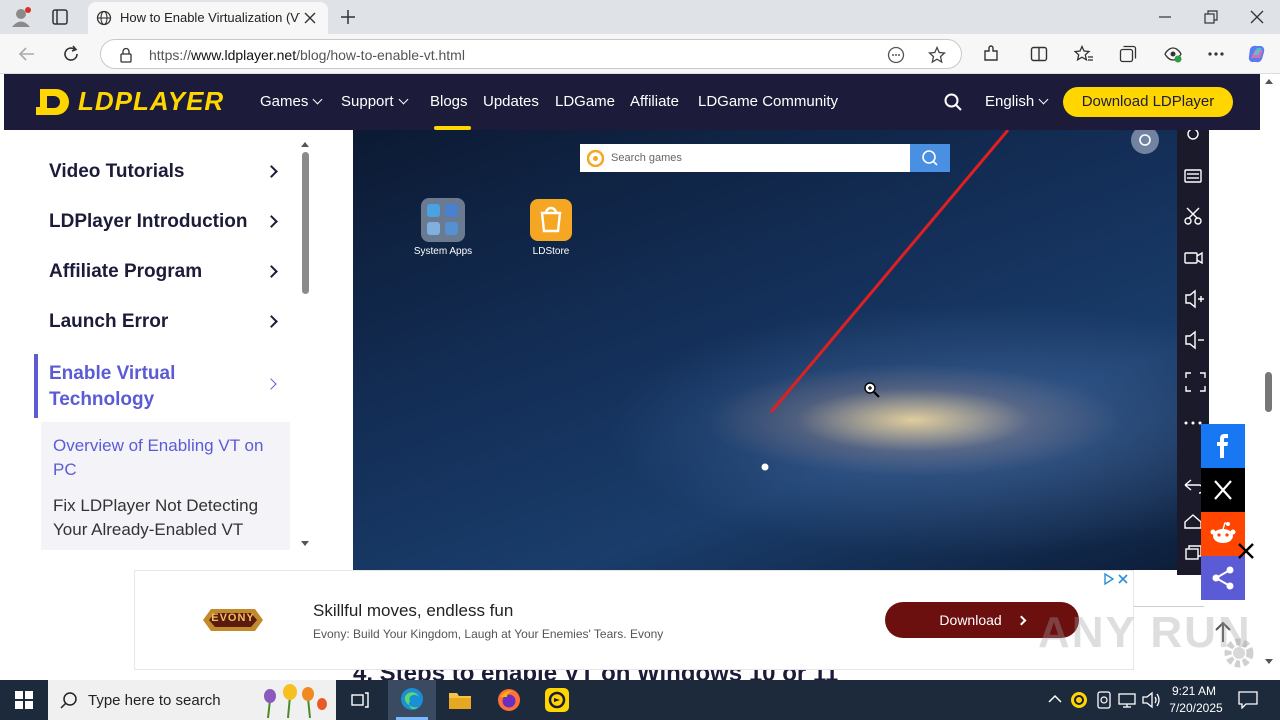  What do you see at coordinates (1173, 54) in the screenshot?
I see `browser-essentials-icon` at bounding box center [1173, 54].